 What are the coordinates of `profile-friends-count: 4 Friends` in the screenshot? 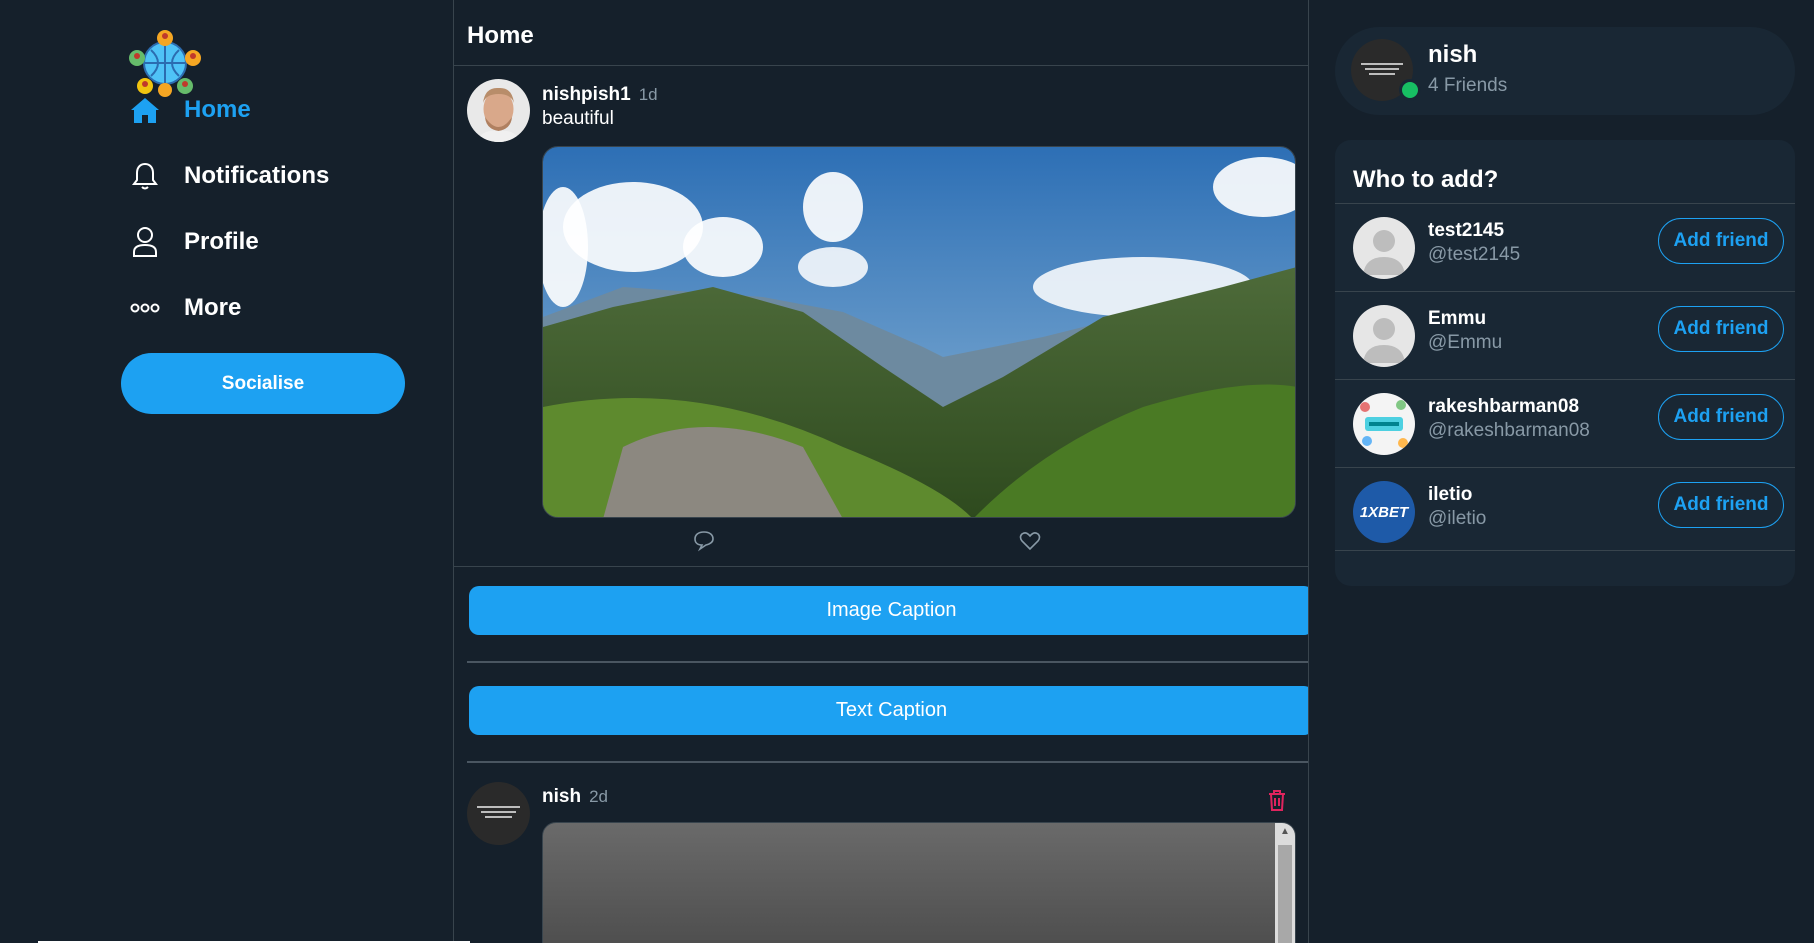 It's located at (1467, 86).